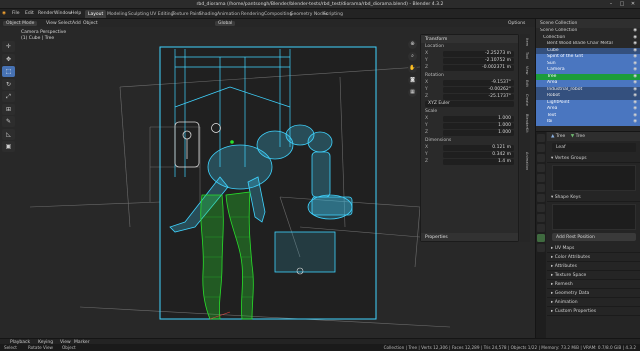  Describe the element at coordinates (525, 83) in the screenshot. I see `sidebar-tab-edit: Edit` at that location.